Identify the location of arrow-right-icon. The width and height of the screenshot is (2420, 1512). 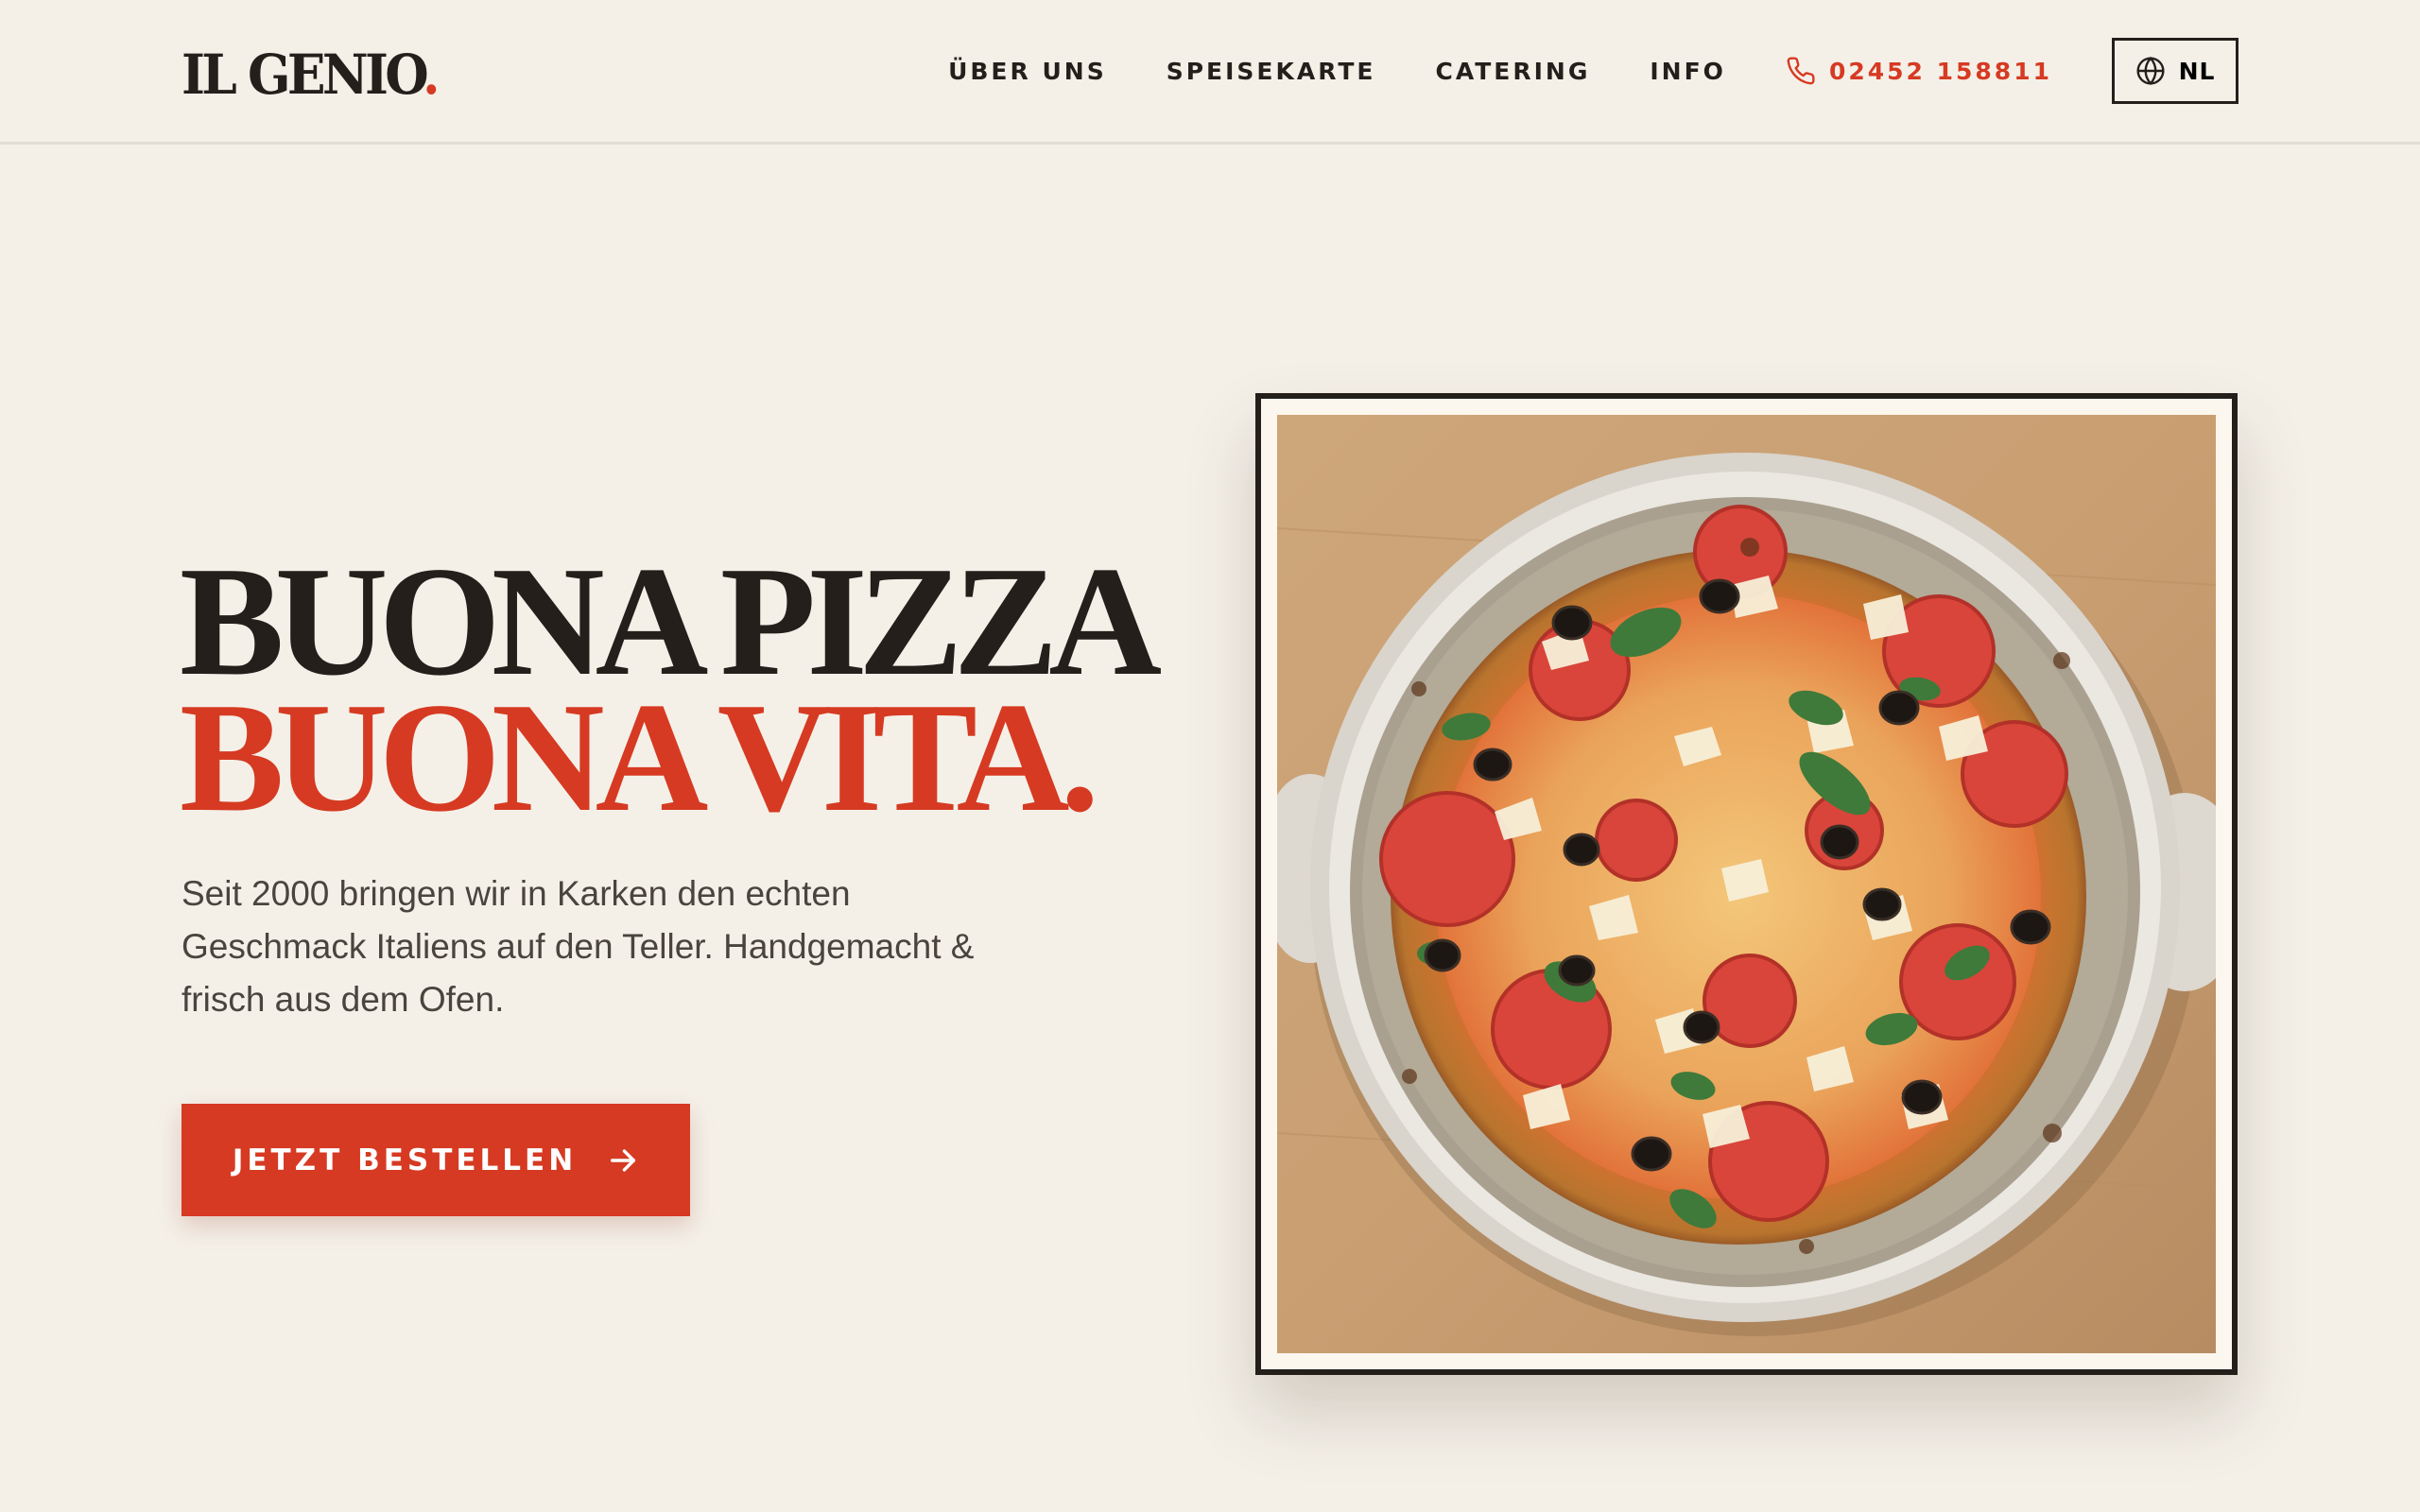
(623, 1160).